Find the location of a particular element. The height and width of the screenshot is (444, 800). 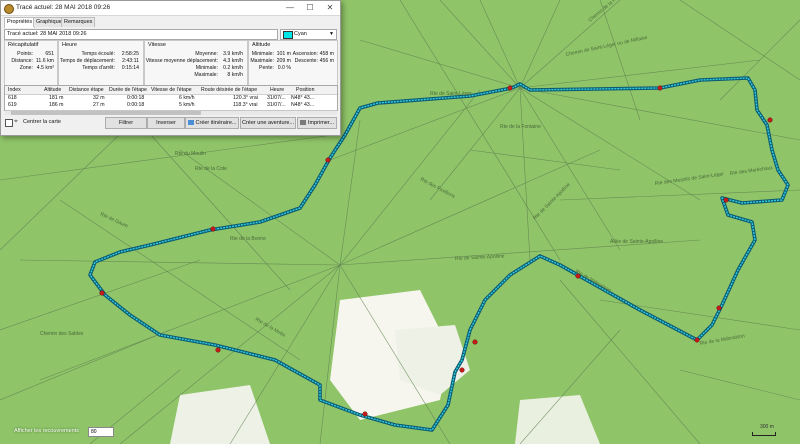

tab-graph: Graphique is located at coordinates (49, 22).